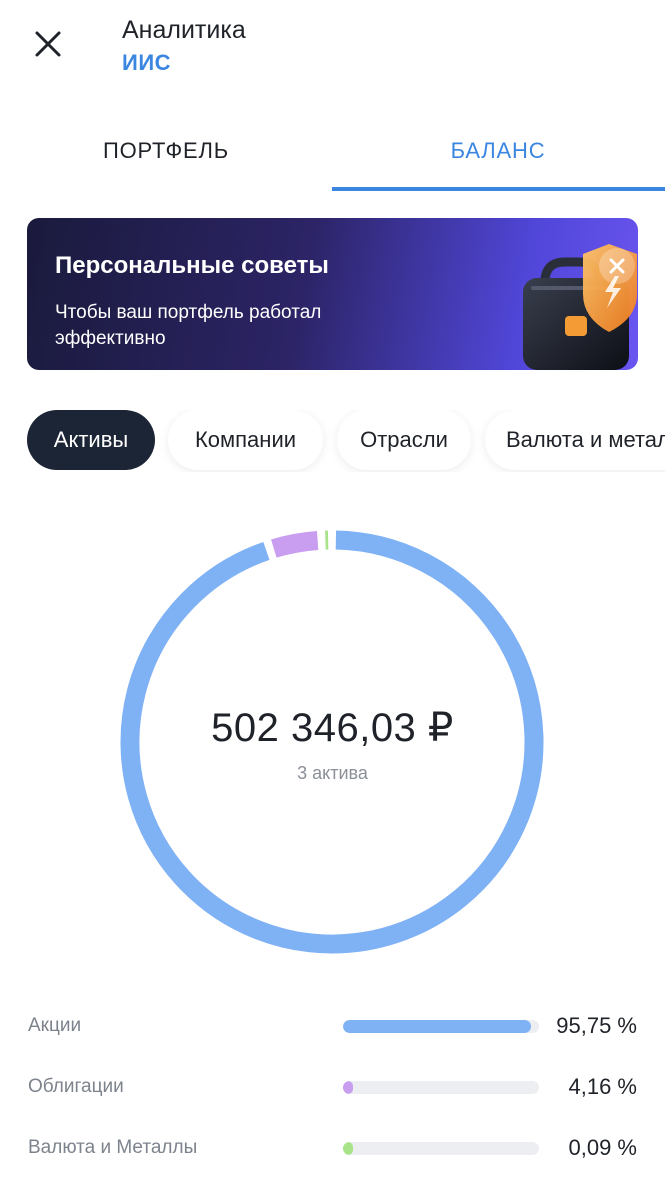 The image size is (665, 1200). Describe the element at coordinates (55, 1025) in the screenshot. I see `allocation-label: Акции` at that location.